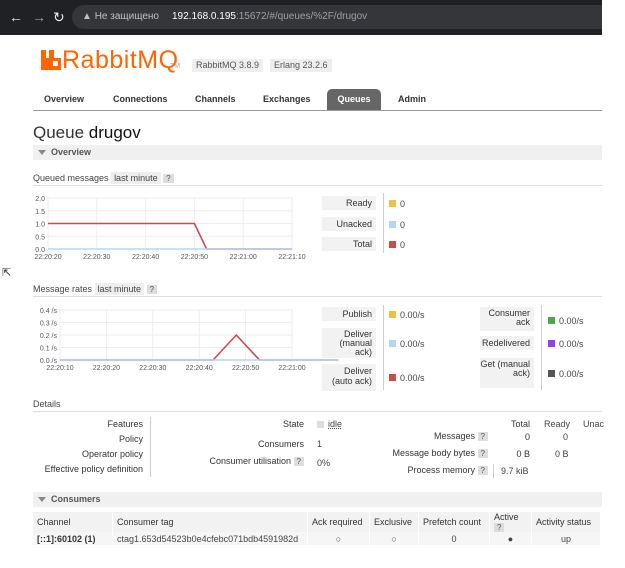 The image size is (625, 568). What do you see at coordinates (87, 16) in the screenshot?
I see `warning-triangle-icon: ▲` at bounding box center [87, 16].